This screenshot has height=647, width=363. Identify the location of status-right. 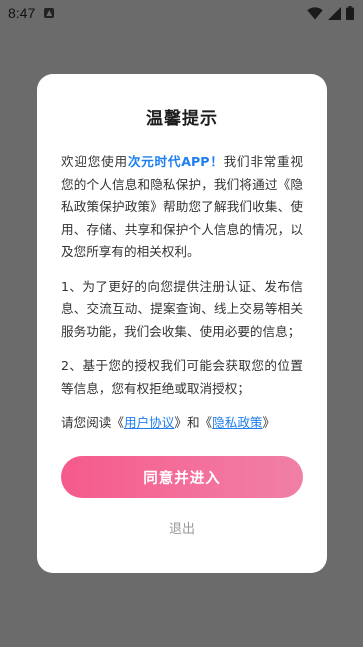
(330, 13).